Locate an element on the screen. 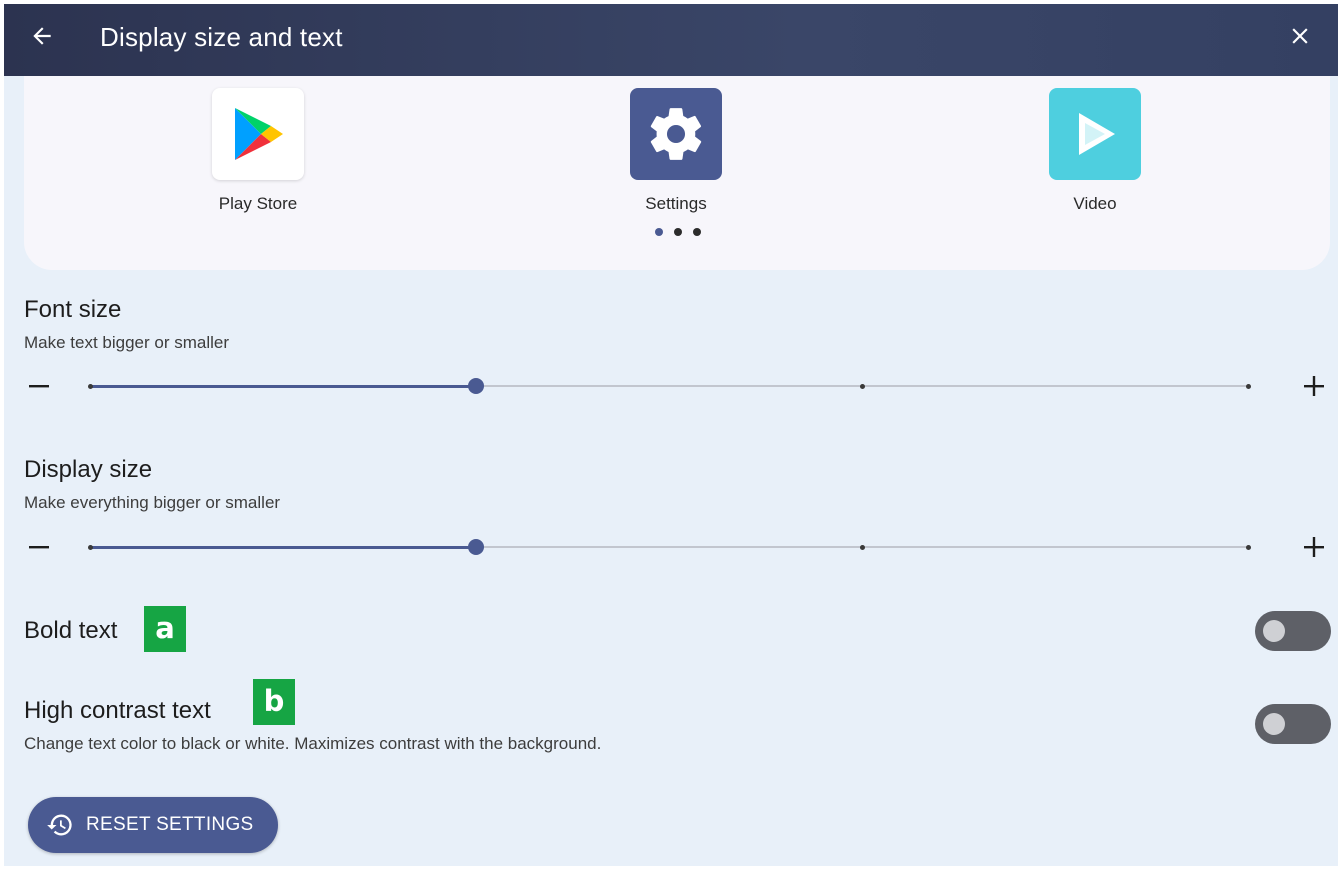 This screenshot has width=1342, height=870. display-size-title: Display size is located at coordinates (88, 469).